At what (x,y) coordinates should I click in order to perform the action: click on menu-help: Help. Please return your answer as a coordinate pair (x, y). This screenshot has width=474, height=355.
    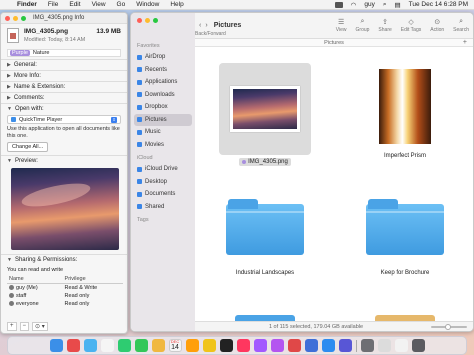
    Looking at the image, I should click on (176, 4).